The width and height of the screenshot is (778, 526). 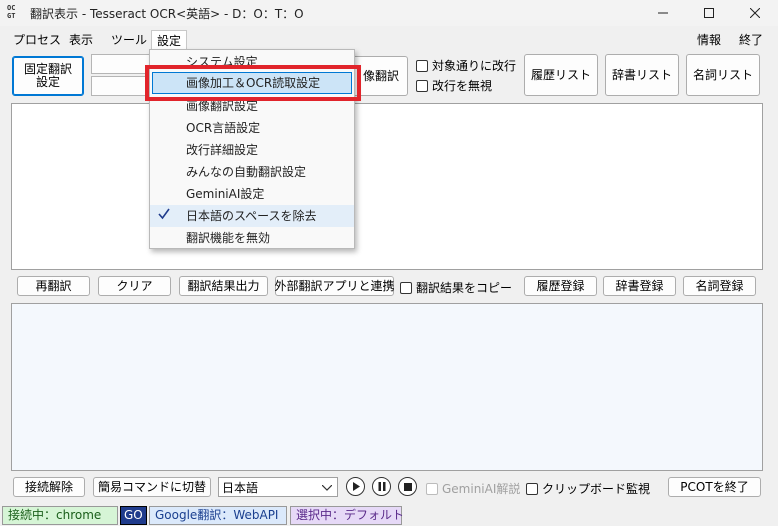 What do you see at coordinates (719, 286) in the screenshot?
I see `noun-register-button: 名詞登録` at bounding box center [719, 286].